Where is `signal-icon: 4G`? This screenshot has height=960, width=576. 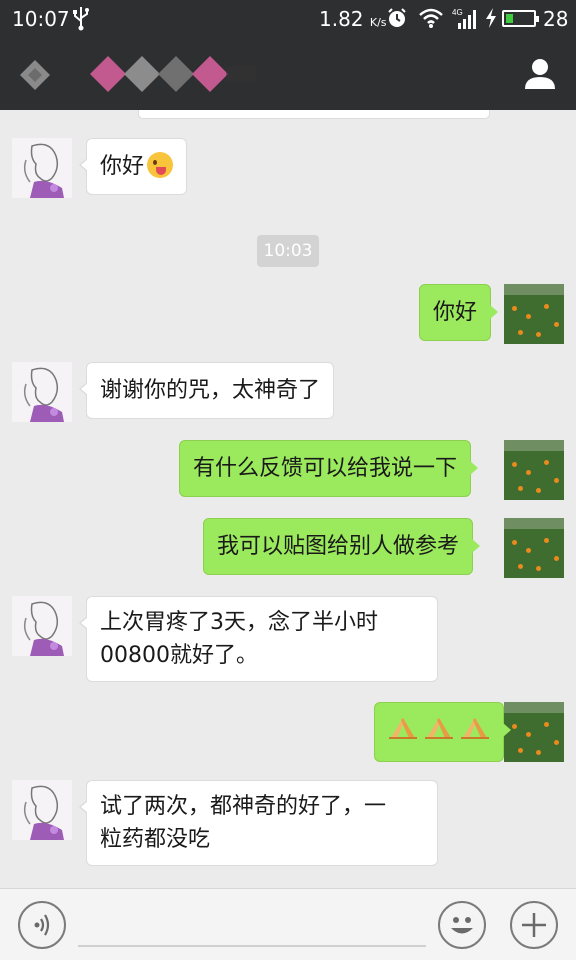 signal-icon: 4G is located at coordinates (466, 21).